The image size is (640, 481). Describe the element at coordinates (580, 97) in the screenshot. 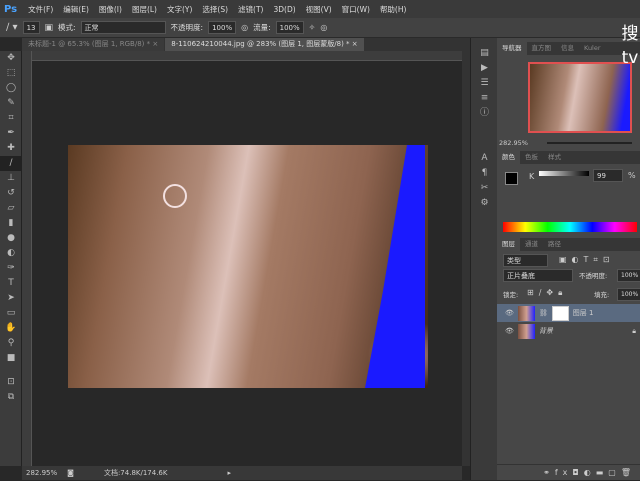

I see `navigator-thumbnail` at that location.